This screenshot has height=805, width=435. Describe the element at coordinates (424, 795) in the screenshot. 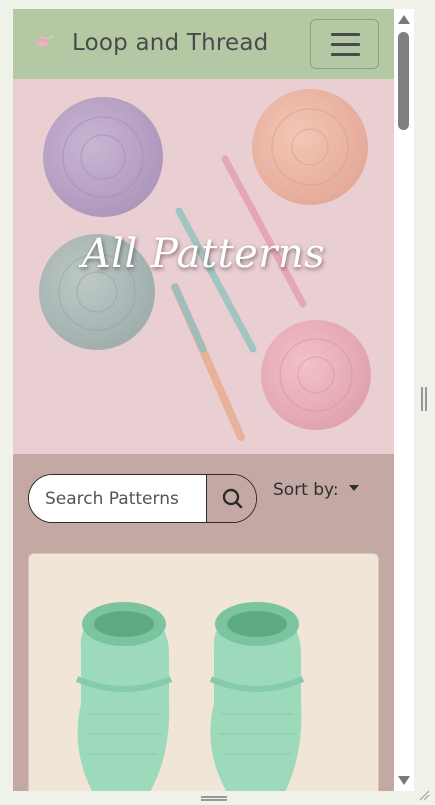

I see `resize-grip-icon` at that location.